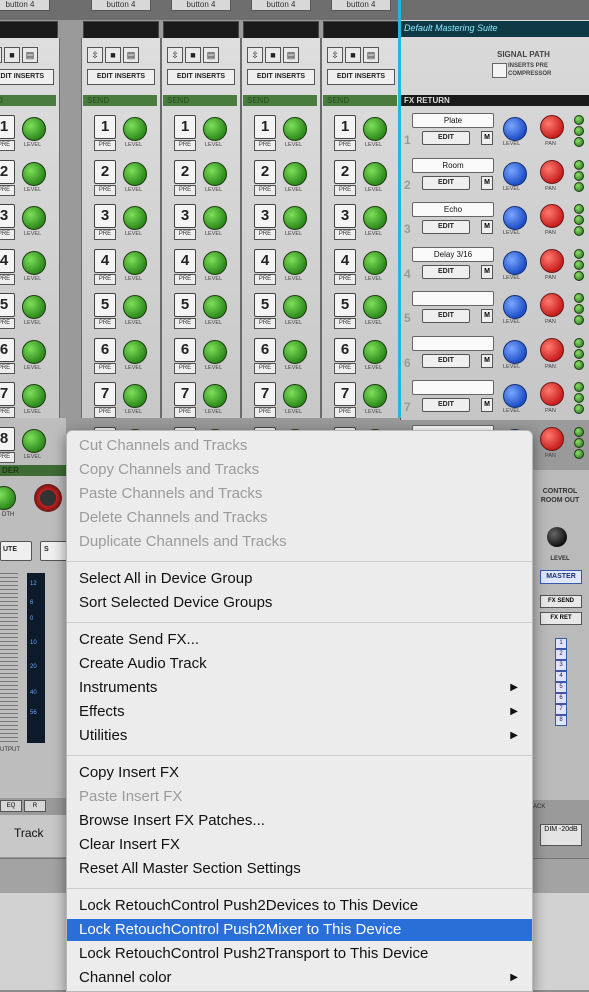 This screenshot has height=992, width=589. I want to click on inserts-pre-compressor-checkbox, so click(499, 70).